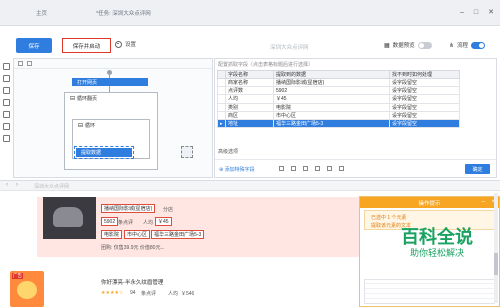 Image resolution: width=500 pixels, height=307 pixels. I want to click on delete-icon, so click(281, 168).